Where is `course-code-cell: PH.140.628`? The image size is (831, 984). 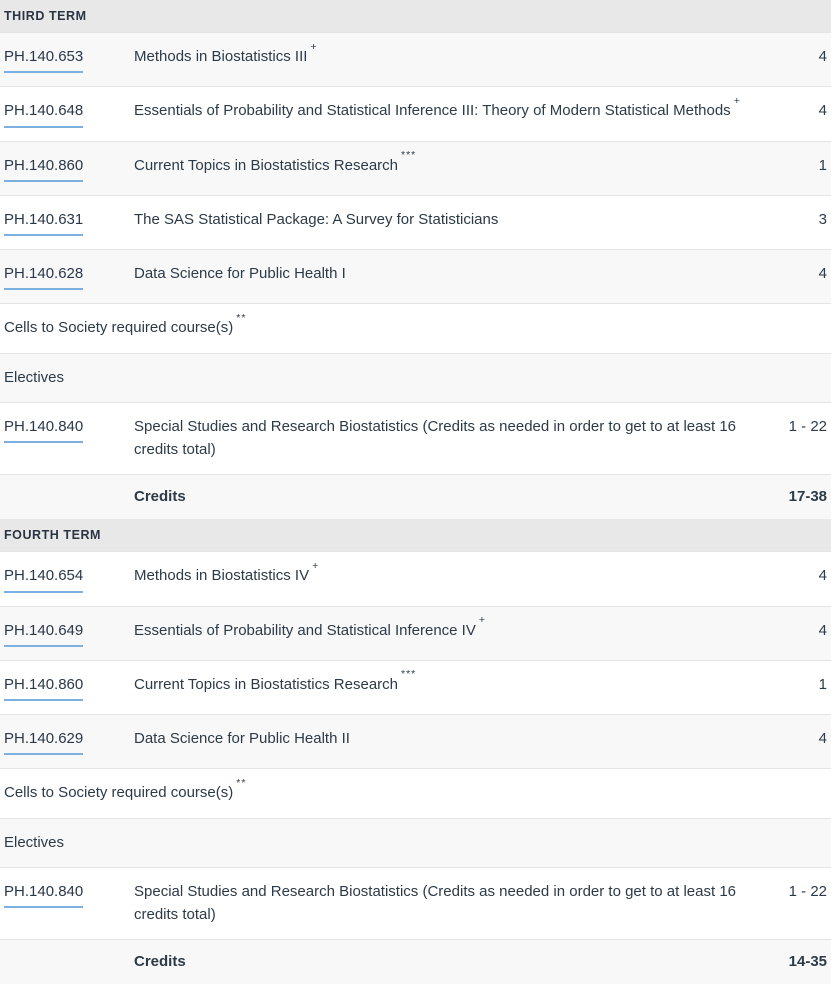 course-code-cell: PH.140.628 is located at coordinates (65, 276).